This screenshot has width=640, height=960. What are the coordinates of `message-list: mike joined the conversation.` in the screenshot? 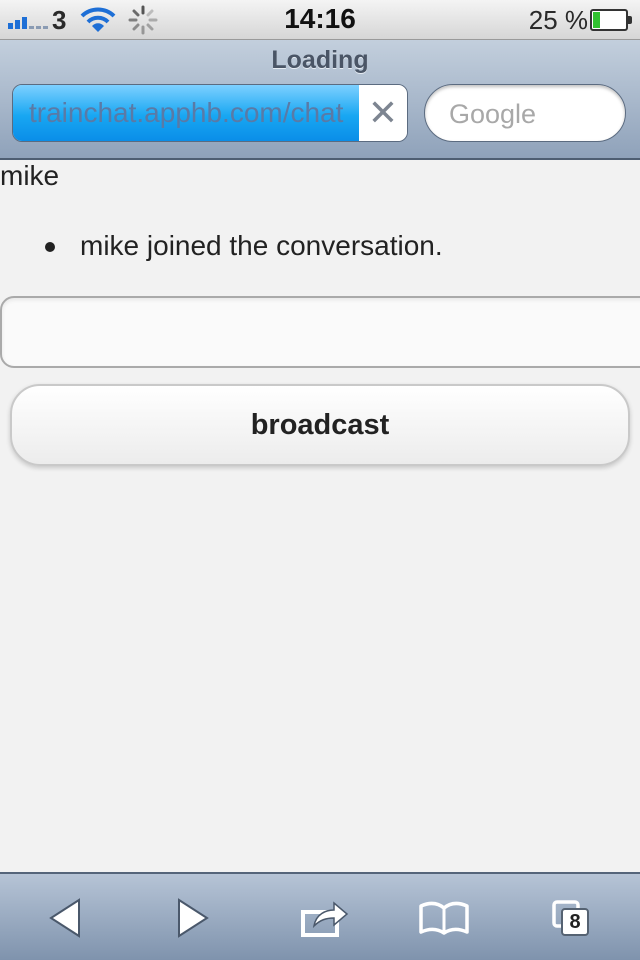 It's located at (320, 246).